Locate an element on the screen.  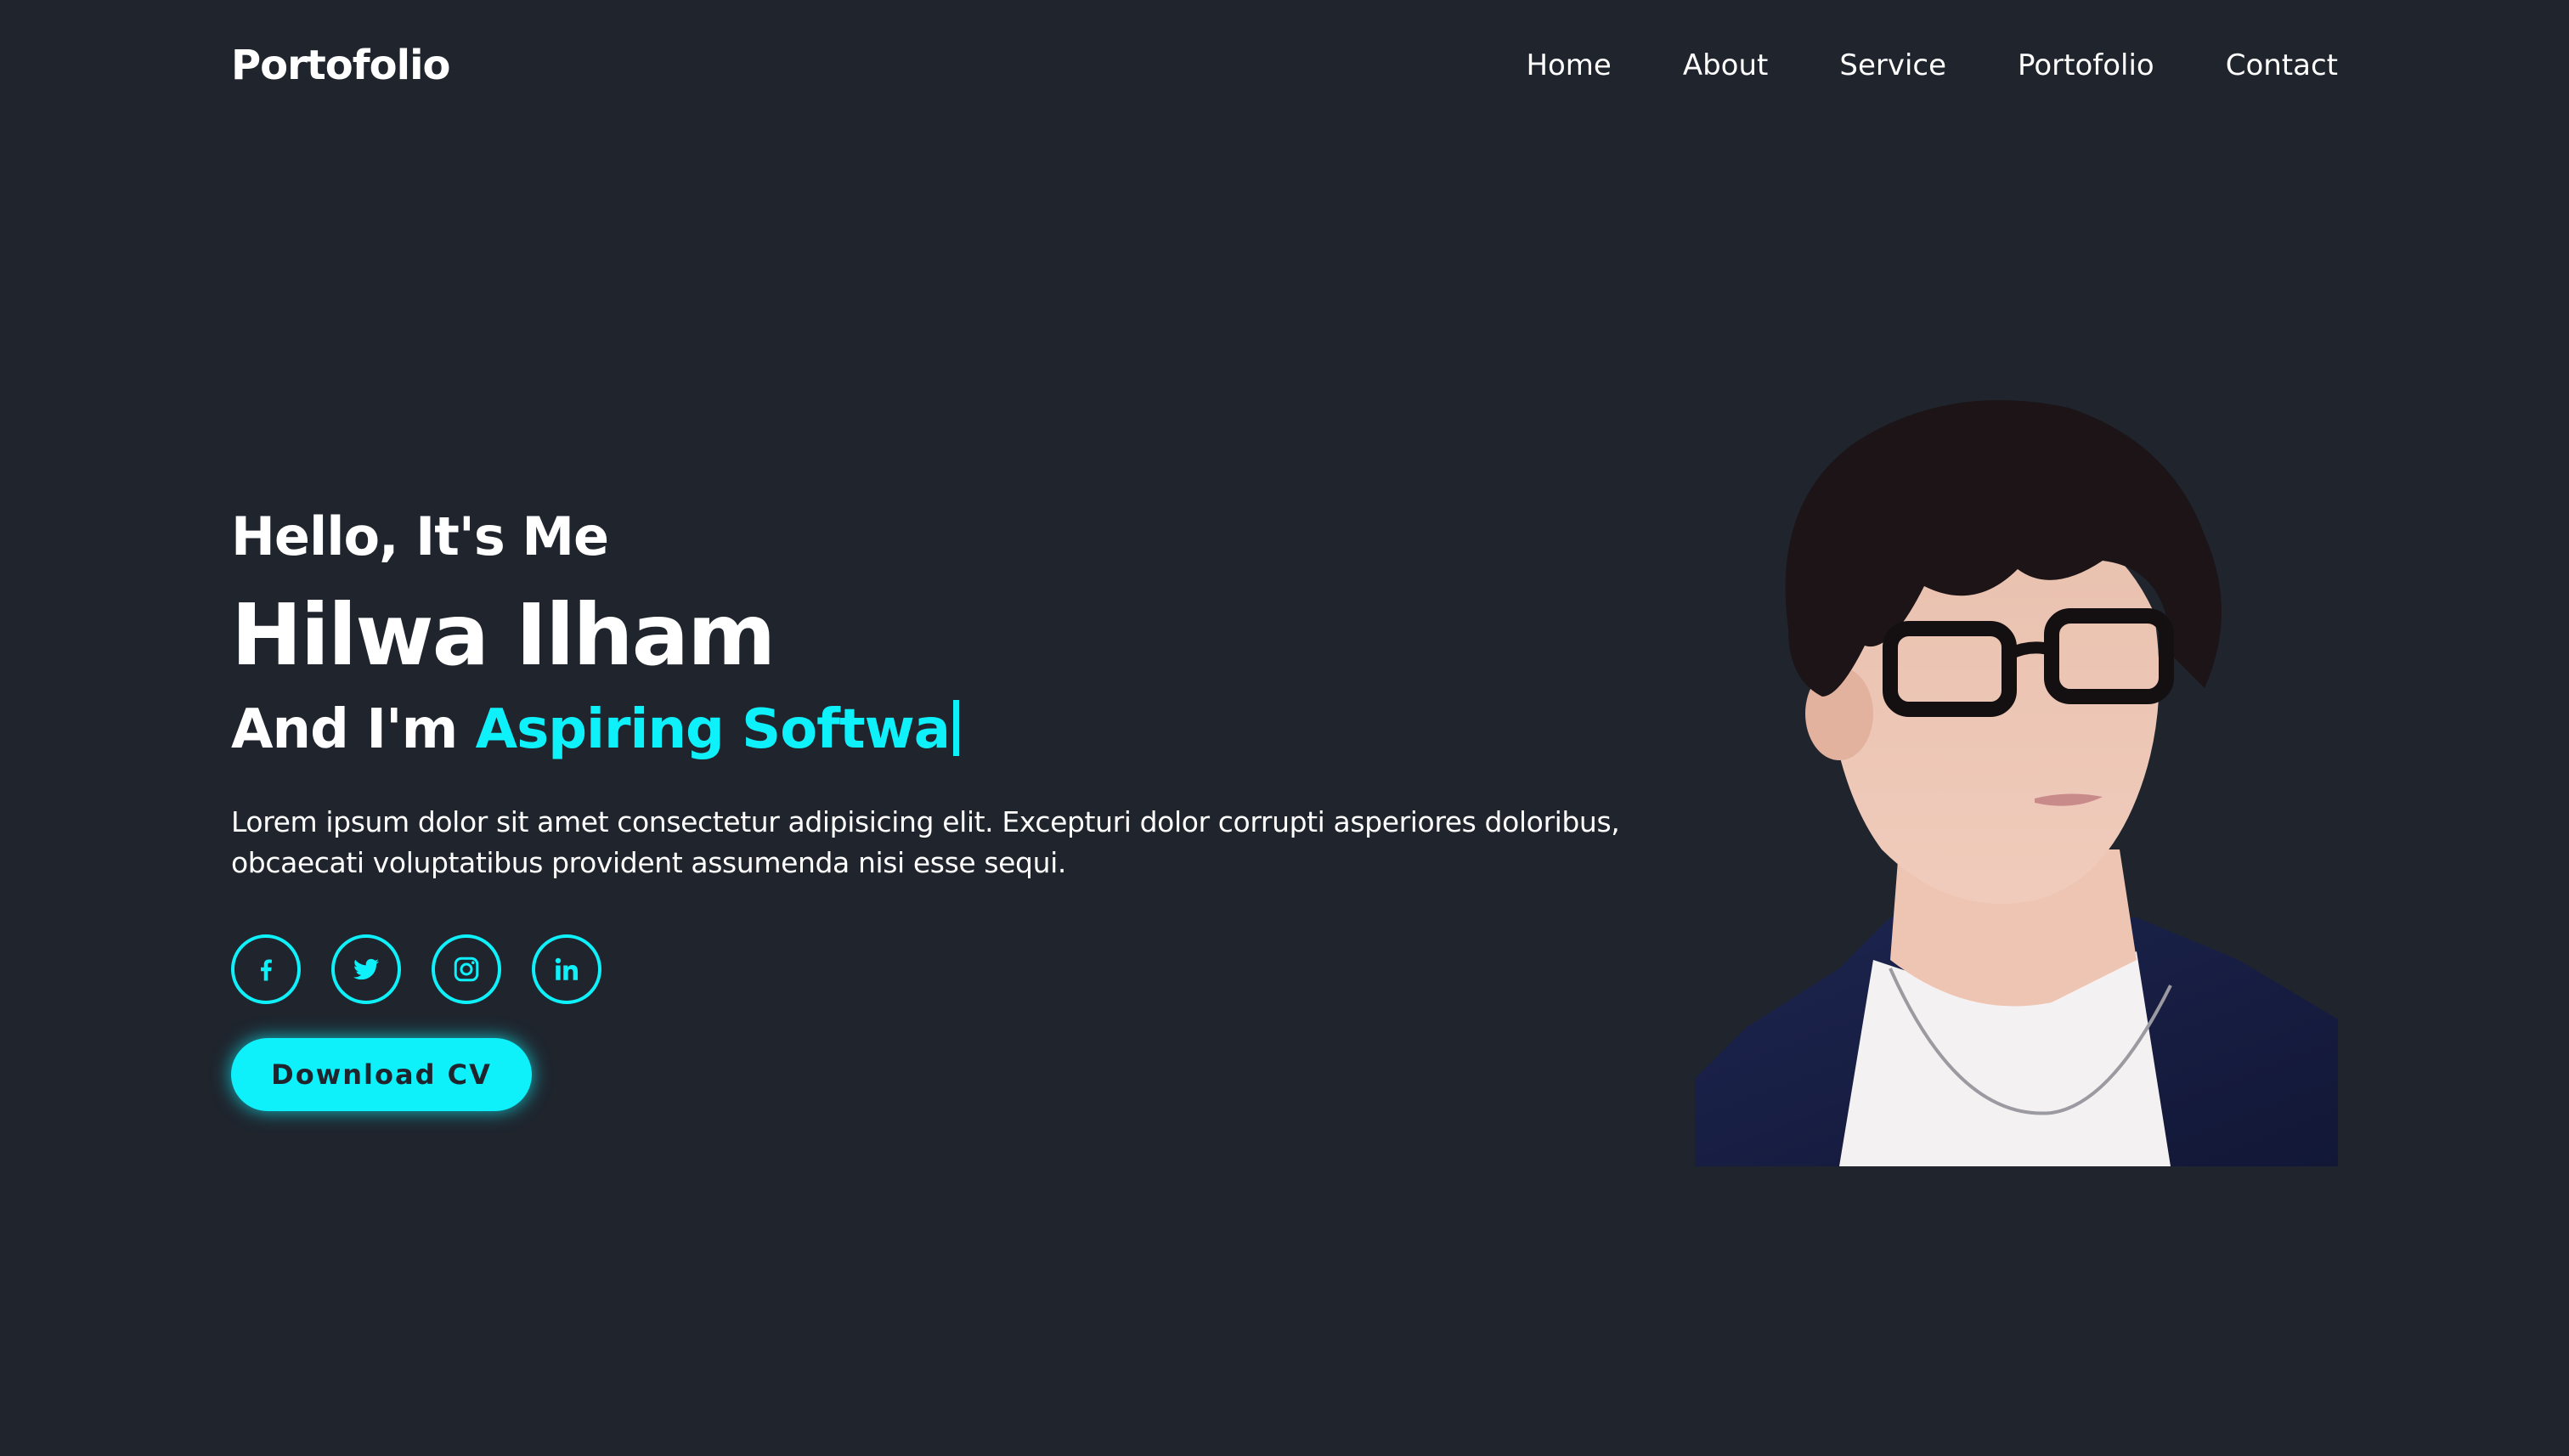
role-prefix: And I'm is located at coordinates (344, 729).